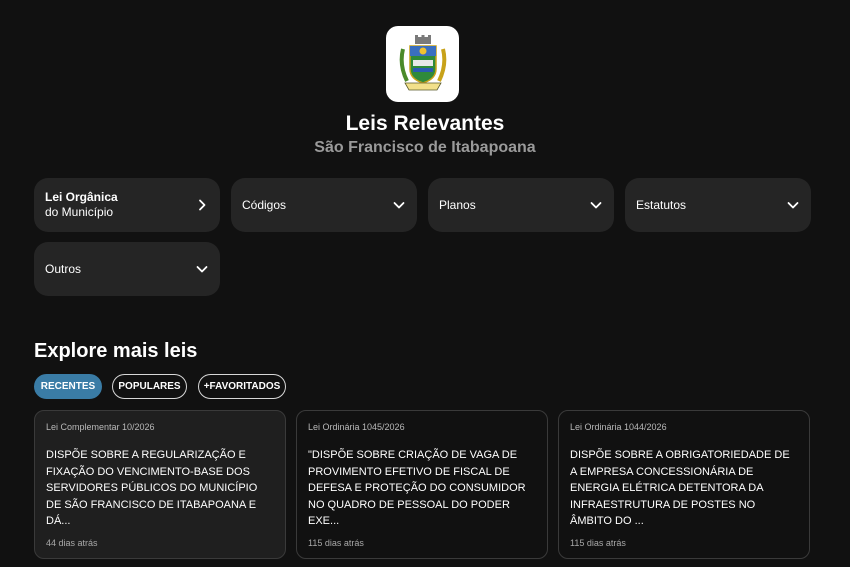 The height and width of the screenshot is (567, 850). Describe the element at coordinates (149, 386) in the screenshot. I see `tab-populares: POPULARES` at that location.